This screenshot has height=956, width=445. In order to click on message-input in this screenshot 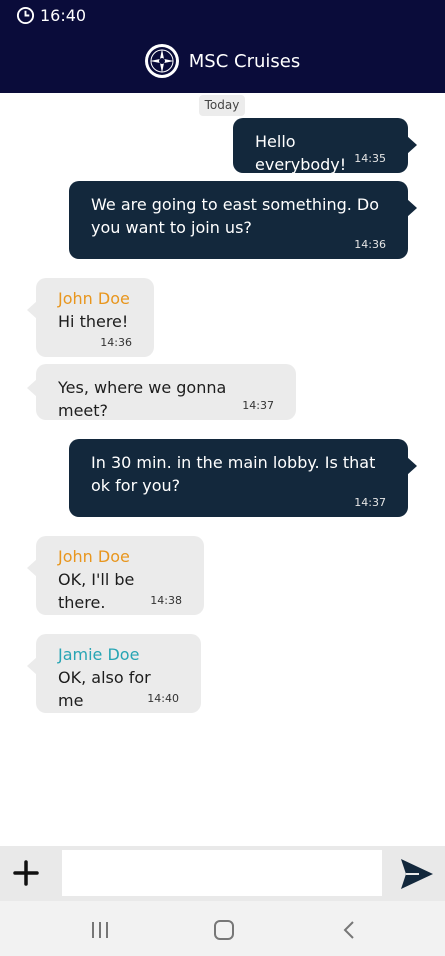, I will do `click(222, 873)`.